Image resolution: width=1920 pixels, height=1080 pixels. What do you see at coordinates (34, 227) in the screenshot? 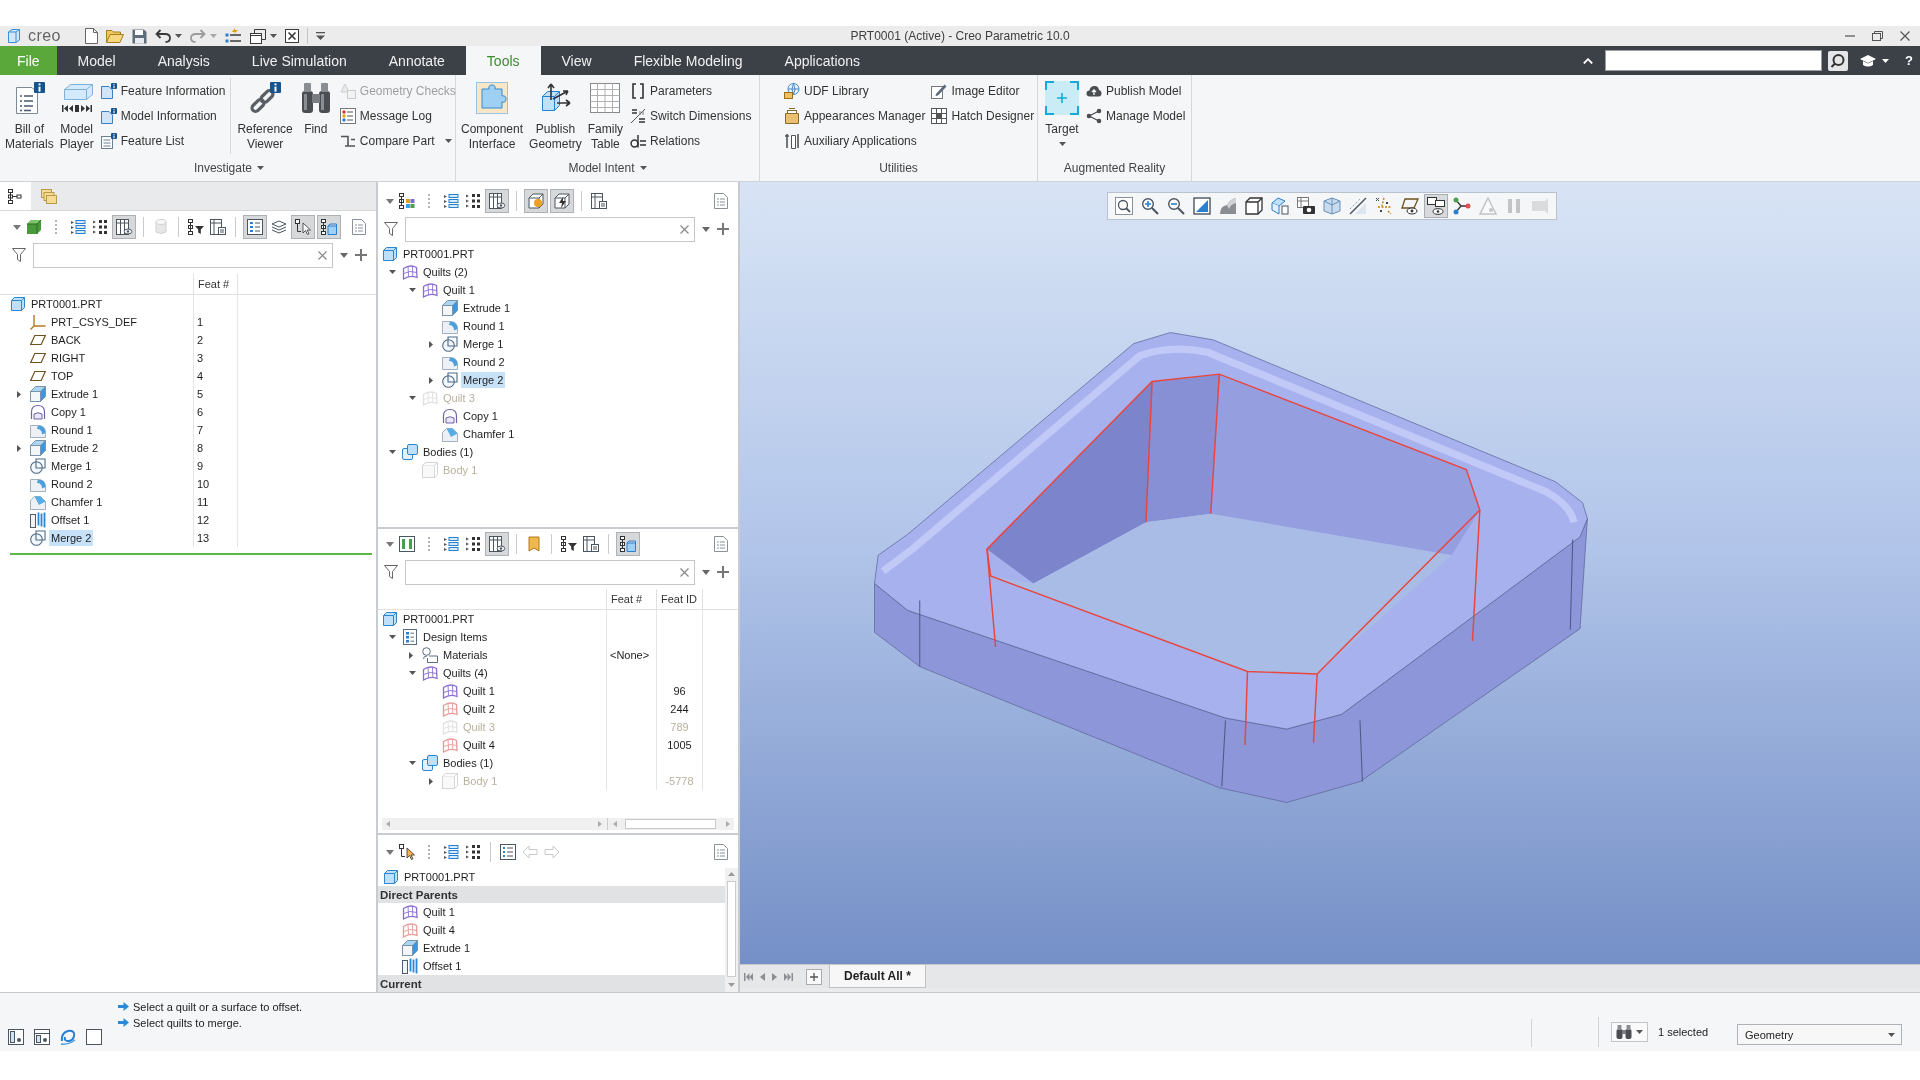
I see `cube-icon` at bounding box center [34, 227].